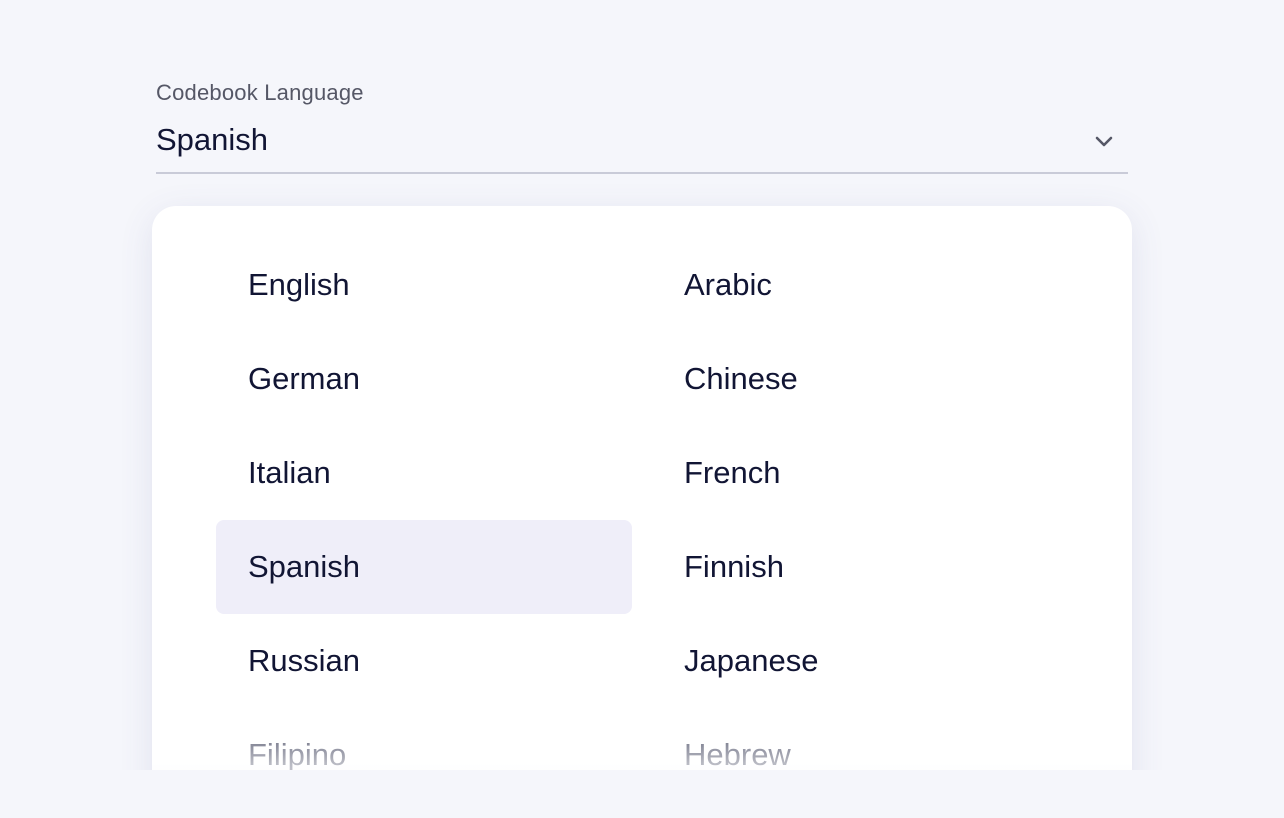 Image resolution: width=1284 pixels, height=818 pixels. What do you see at coordinates (860, 567) in the screenshot?
I see `option-finnish: Finnish` at bounding box center [860, 567].